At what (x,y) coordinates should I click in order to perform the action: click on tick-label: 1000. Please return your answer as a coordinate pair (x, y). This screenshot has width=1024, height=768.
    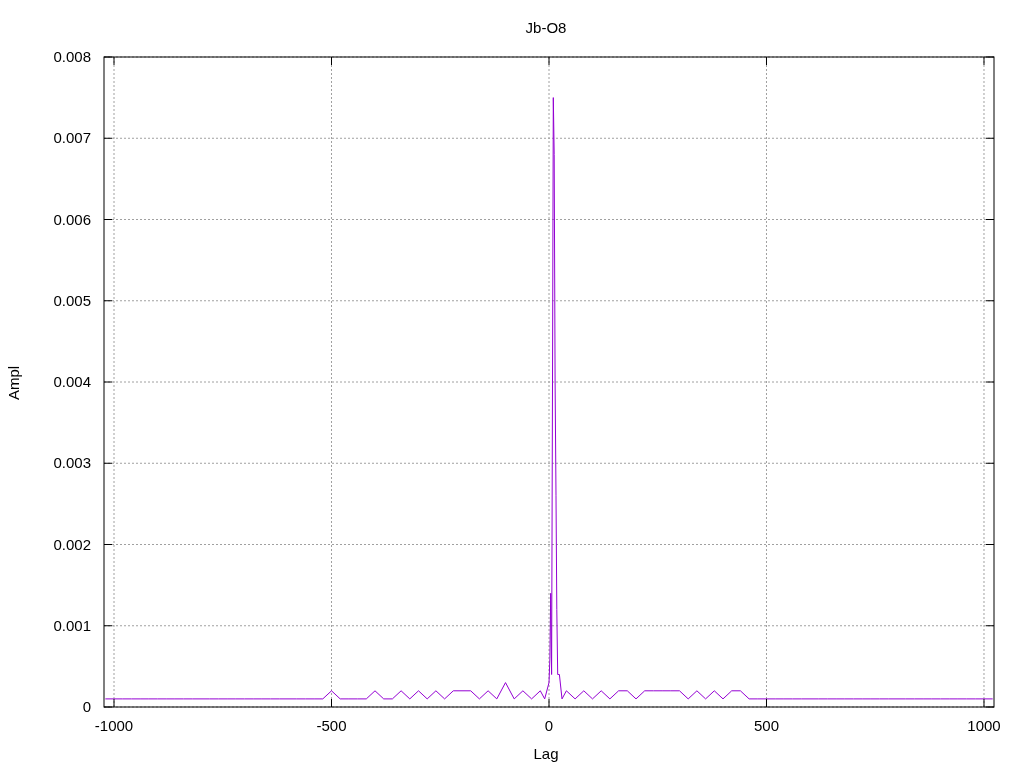
    Looking at the image, I should click on (984, 725).